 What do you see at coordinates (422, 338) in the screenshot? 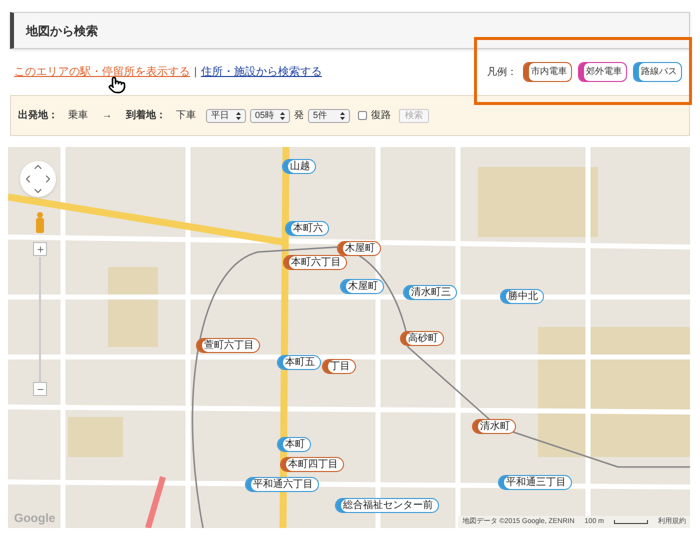
I see `station-marker: 高砂町` at bounding box center [422, 338].